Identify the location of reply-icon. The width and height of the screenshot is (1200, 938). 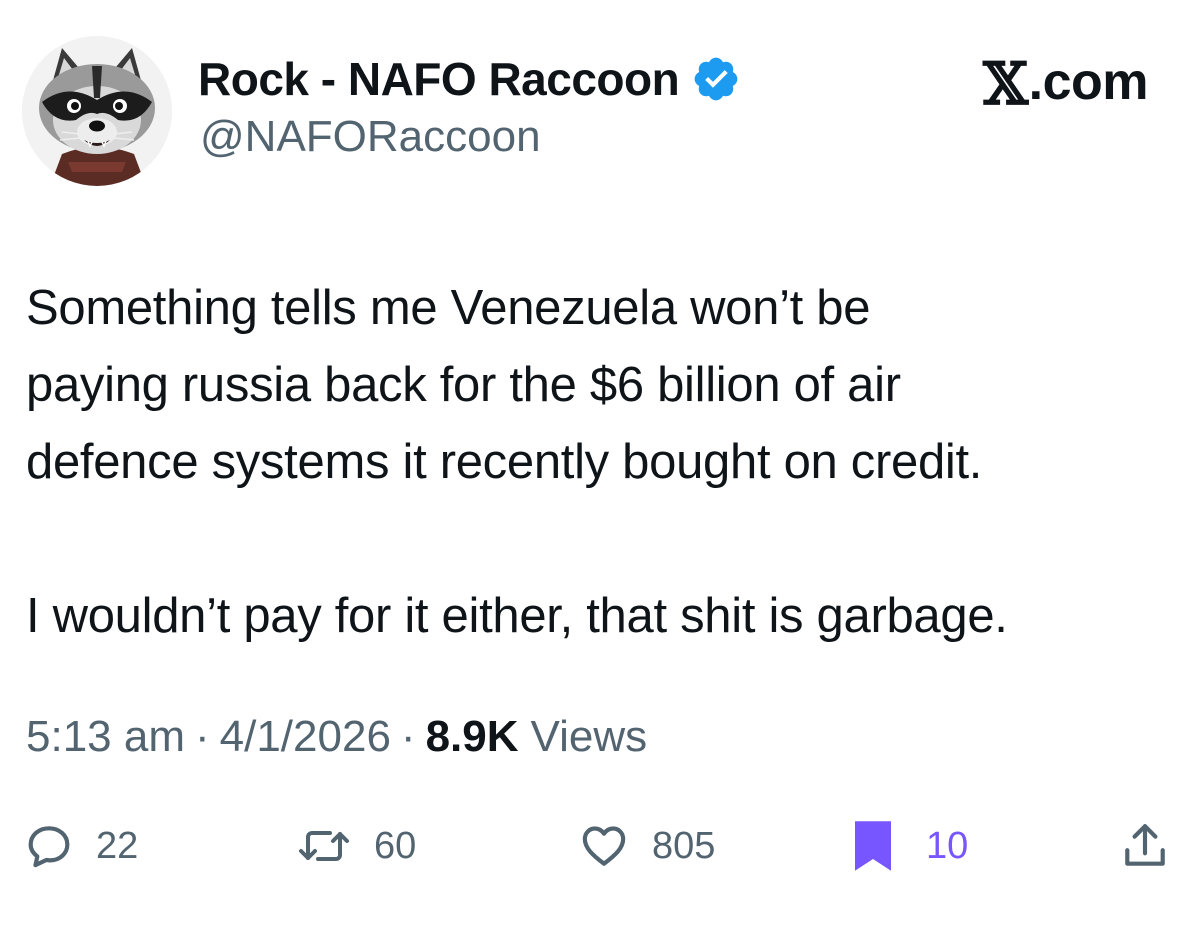
(49, 846).